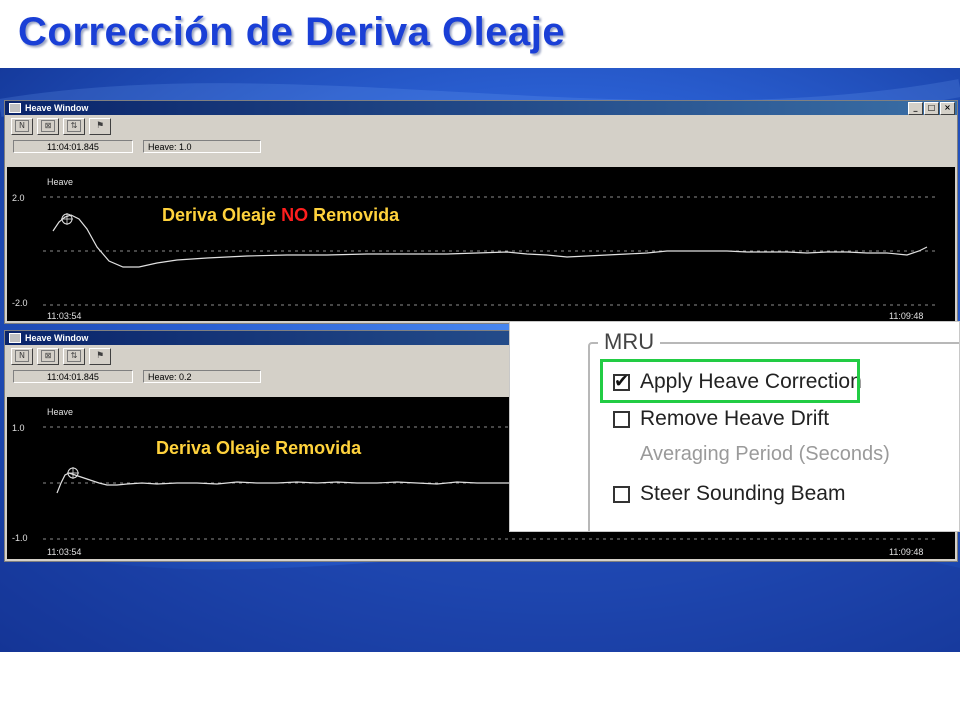  Describe the element at coordinates (621, 494) in the screenshot. I see `steer-sounding-beam-checkbox` at that location.